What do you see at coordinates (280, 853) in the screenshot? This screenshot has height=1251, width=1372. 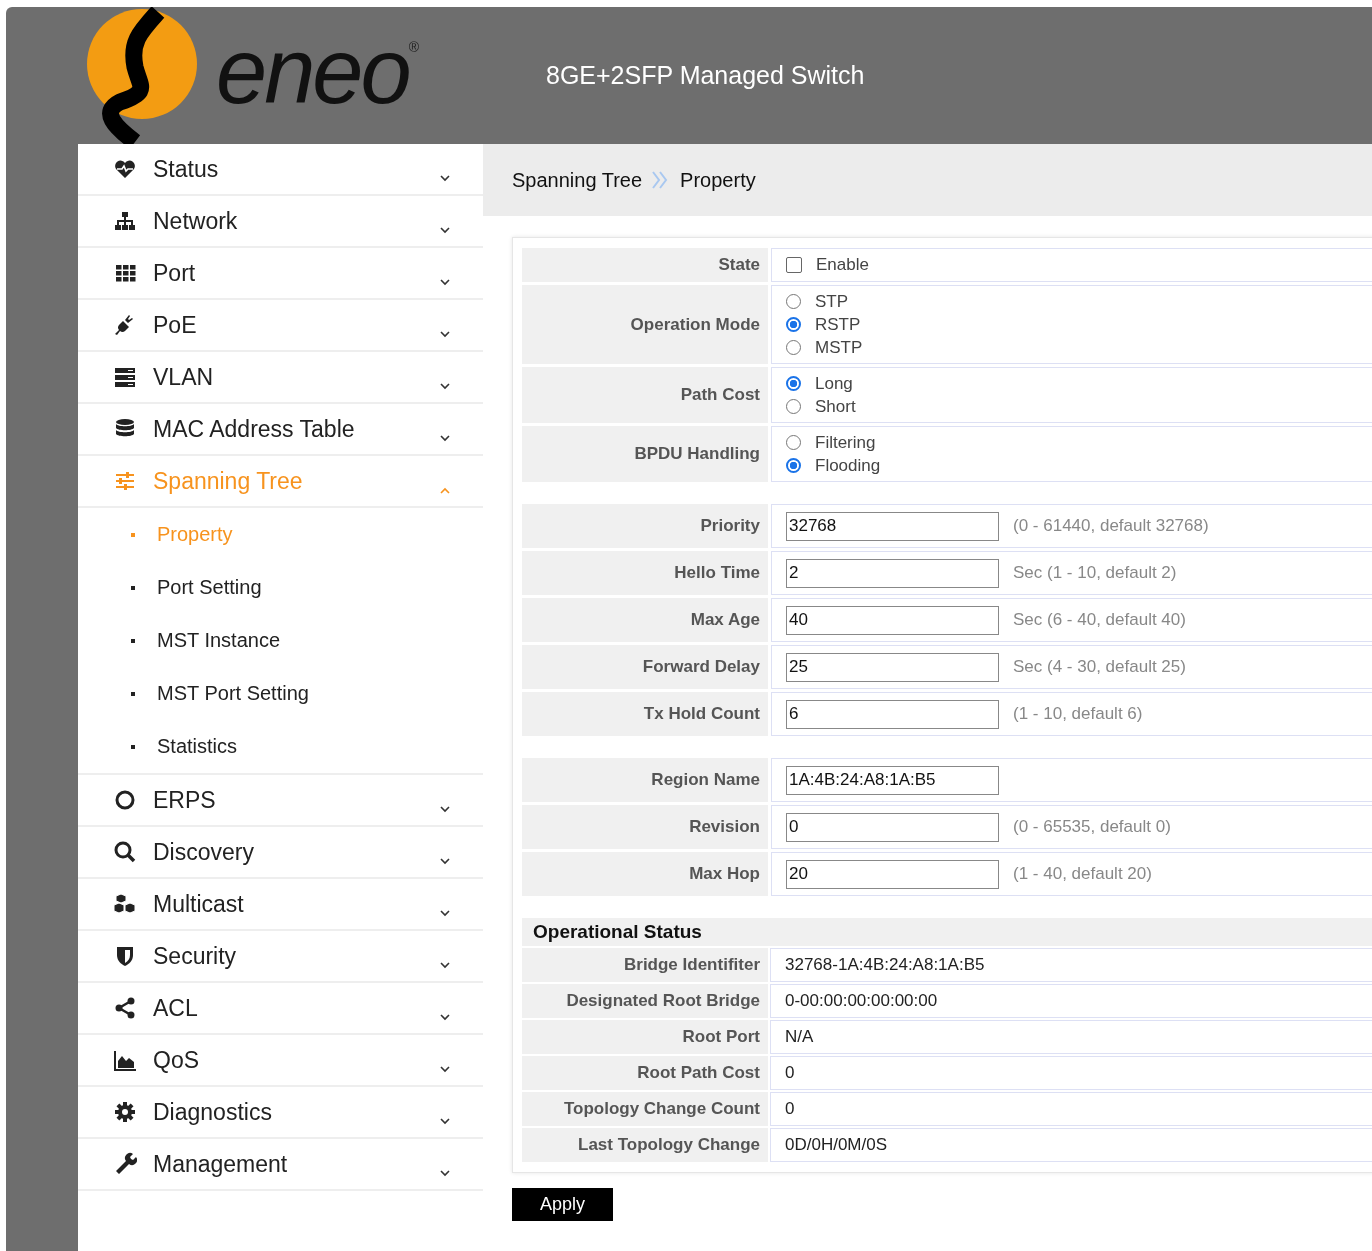 I see `sidebar-item: Discovery` at bounding box center [280, 853].